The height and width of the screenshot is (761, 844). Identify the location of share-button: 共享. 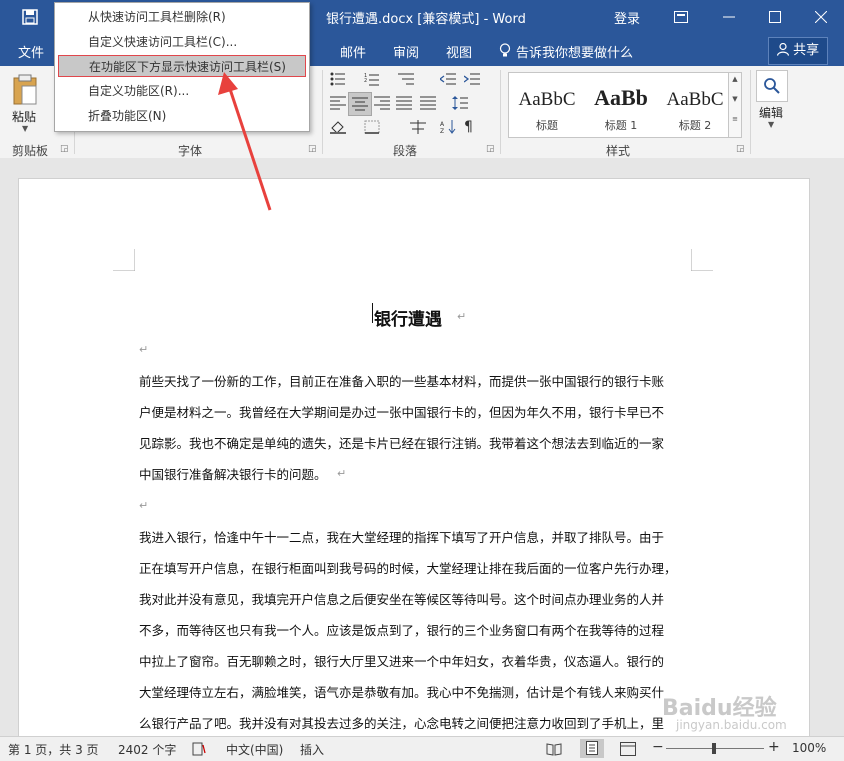
(798, 51).